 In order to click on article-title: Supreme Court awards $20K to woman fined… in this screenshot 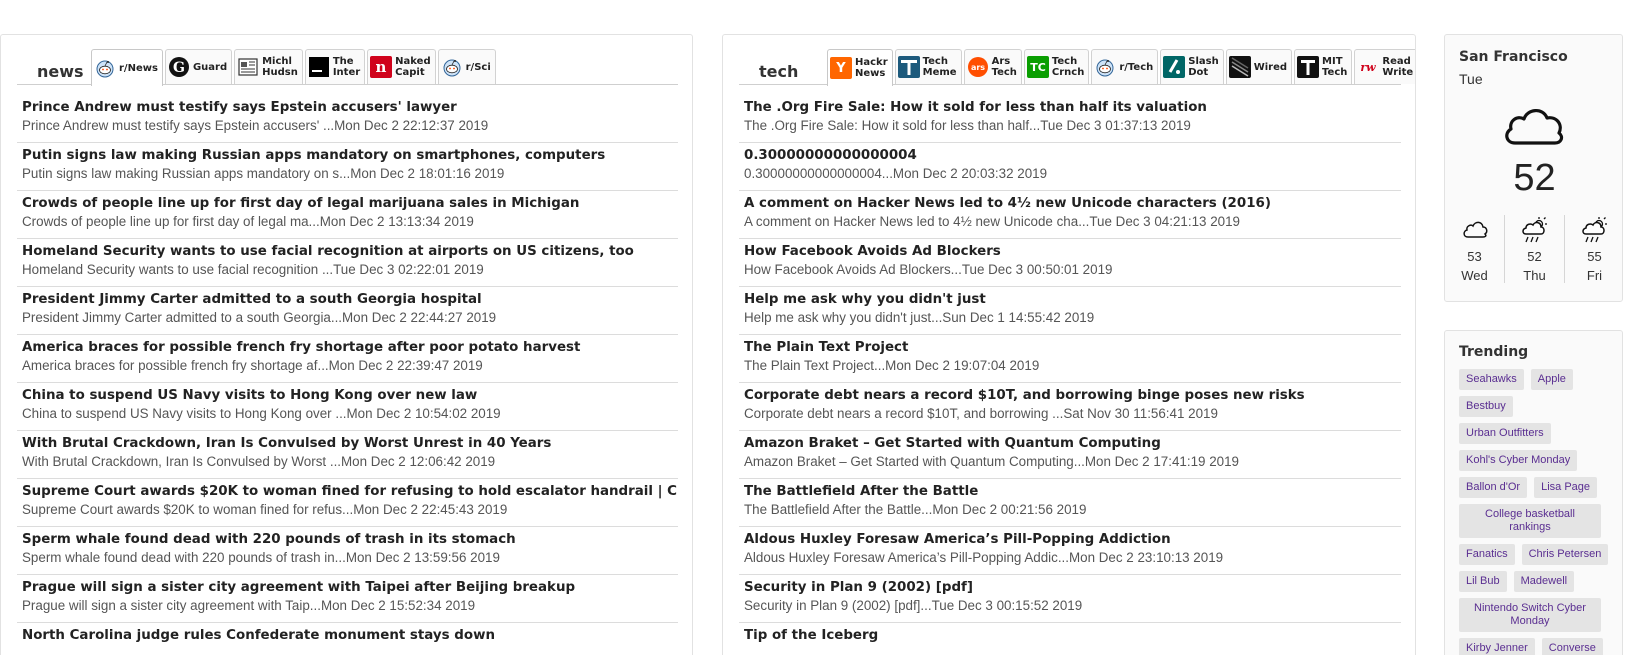, I will do `click(350, 492)`.